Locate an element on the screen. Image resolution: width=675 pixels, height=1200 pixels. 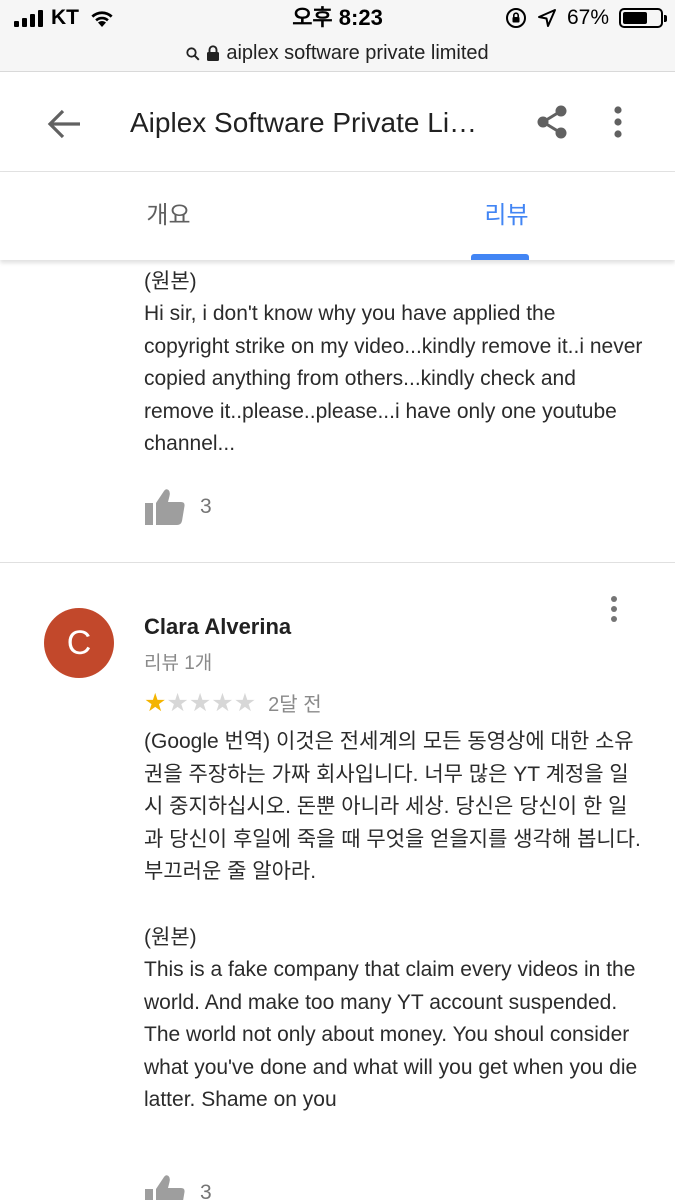
review-divider is located at coordinates (337, 562).